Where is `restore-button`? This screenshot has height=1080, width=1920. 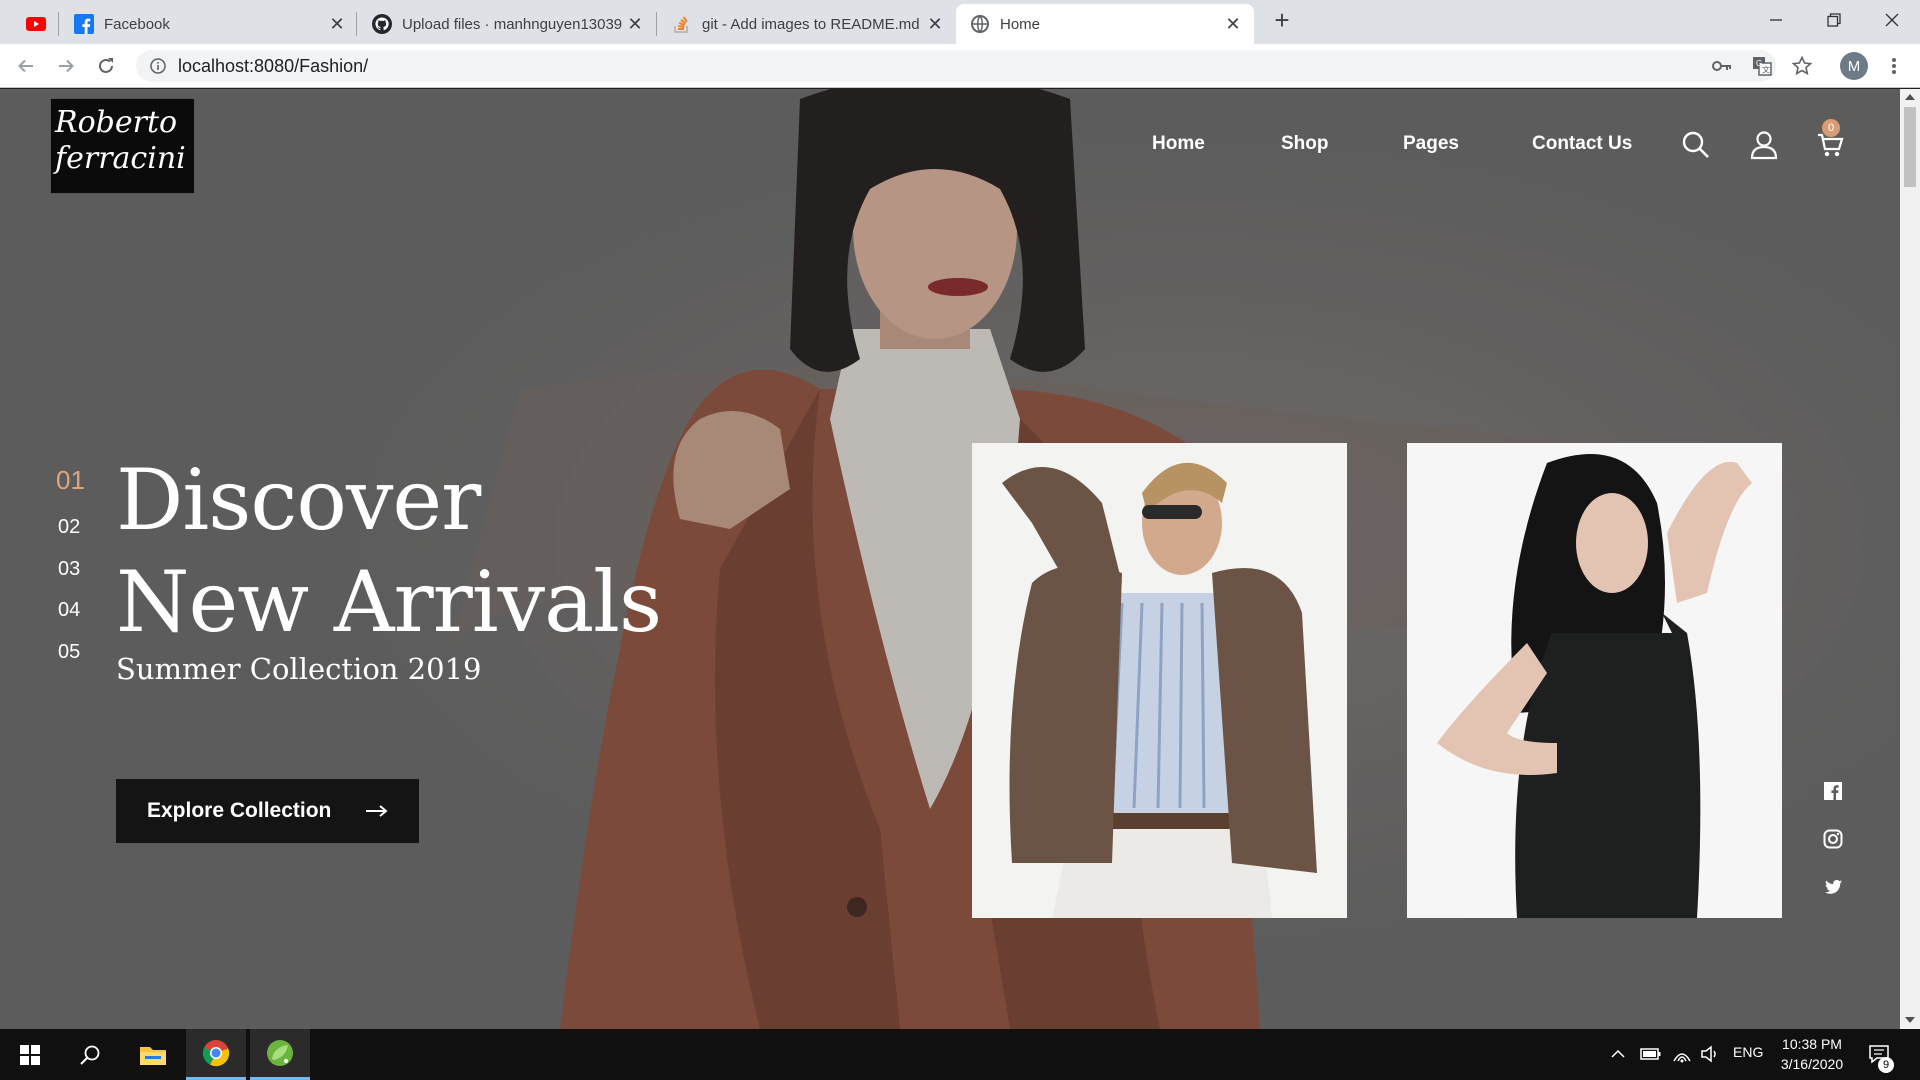
restore-button is located at coordinates (1834, 20).